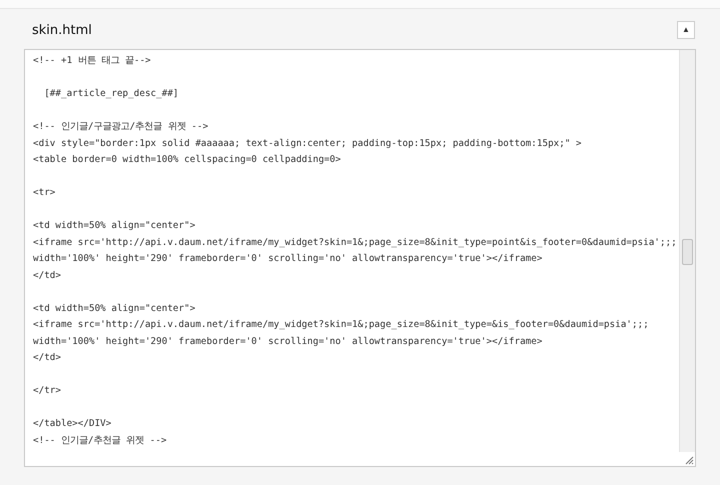 The height and width of the screenshot is (485, 720). I want to click on scrollbar-thumb, so click(687, 252).